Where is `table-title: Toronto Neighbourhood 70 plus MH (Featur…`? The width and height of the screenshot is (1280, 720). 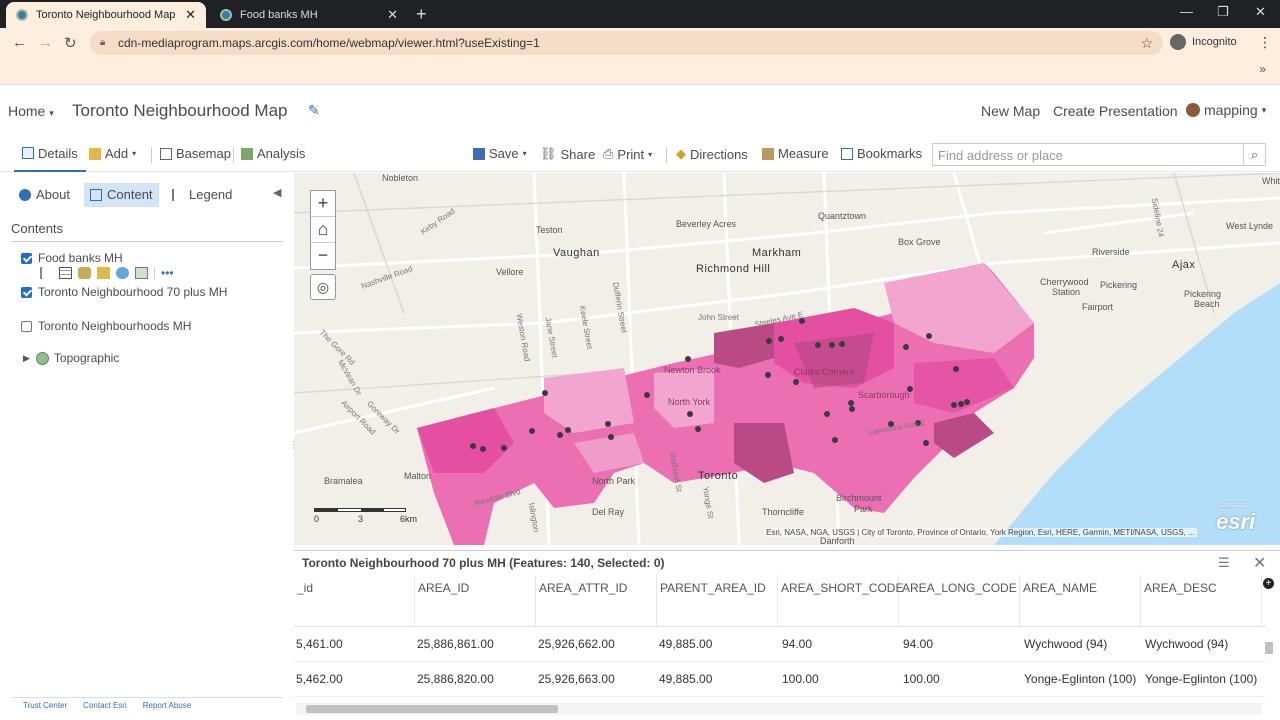 table-title: Toronto Neighbourhood 70 plus MH (Featur… is located at coordinates (483, 563).